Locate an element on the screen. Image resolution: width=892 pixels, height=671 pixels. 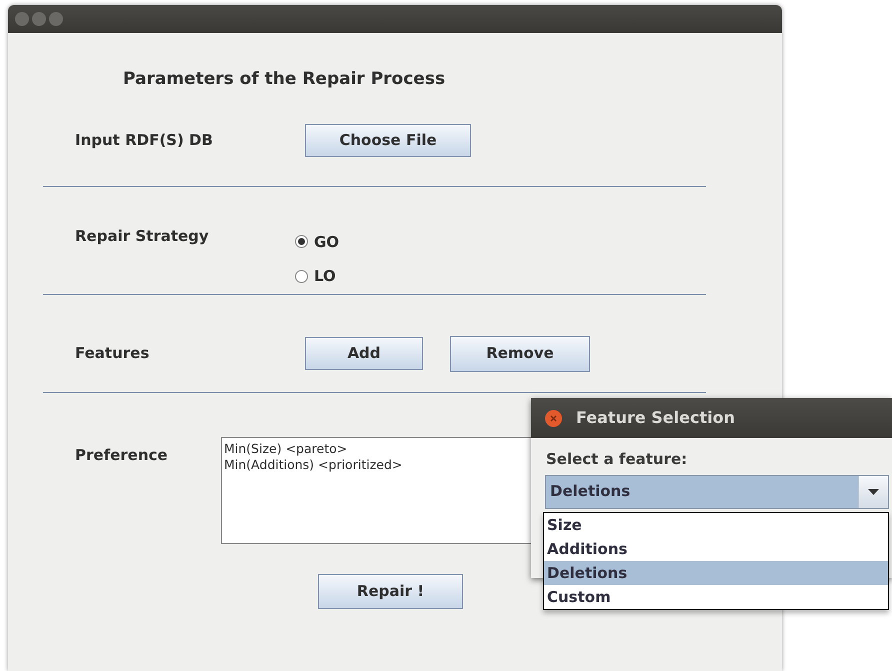
radio-label: GO is located at coordinates (327, 242).